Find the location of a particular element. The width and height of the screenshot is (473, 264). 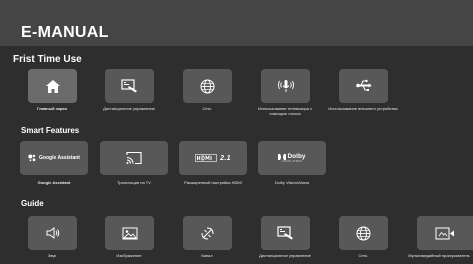

usb-icon is located at coordinates (363, 85).